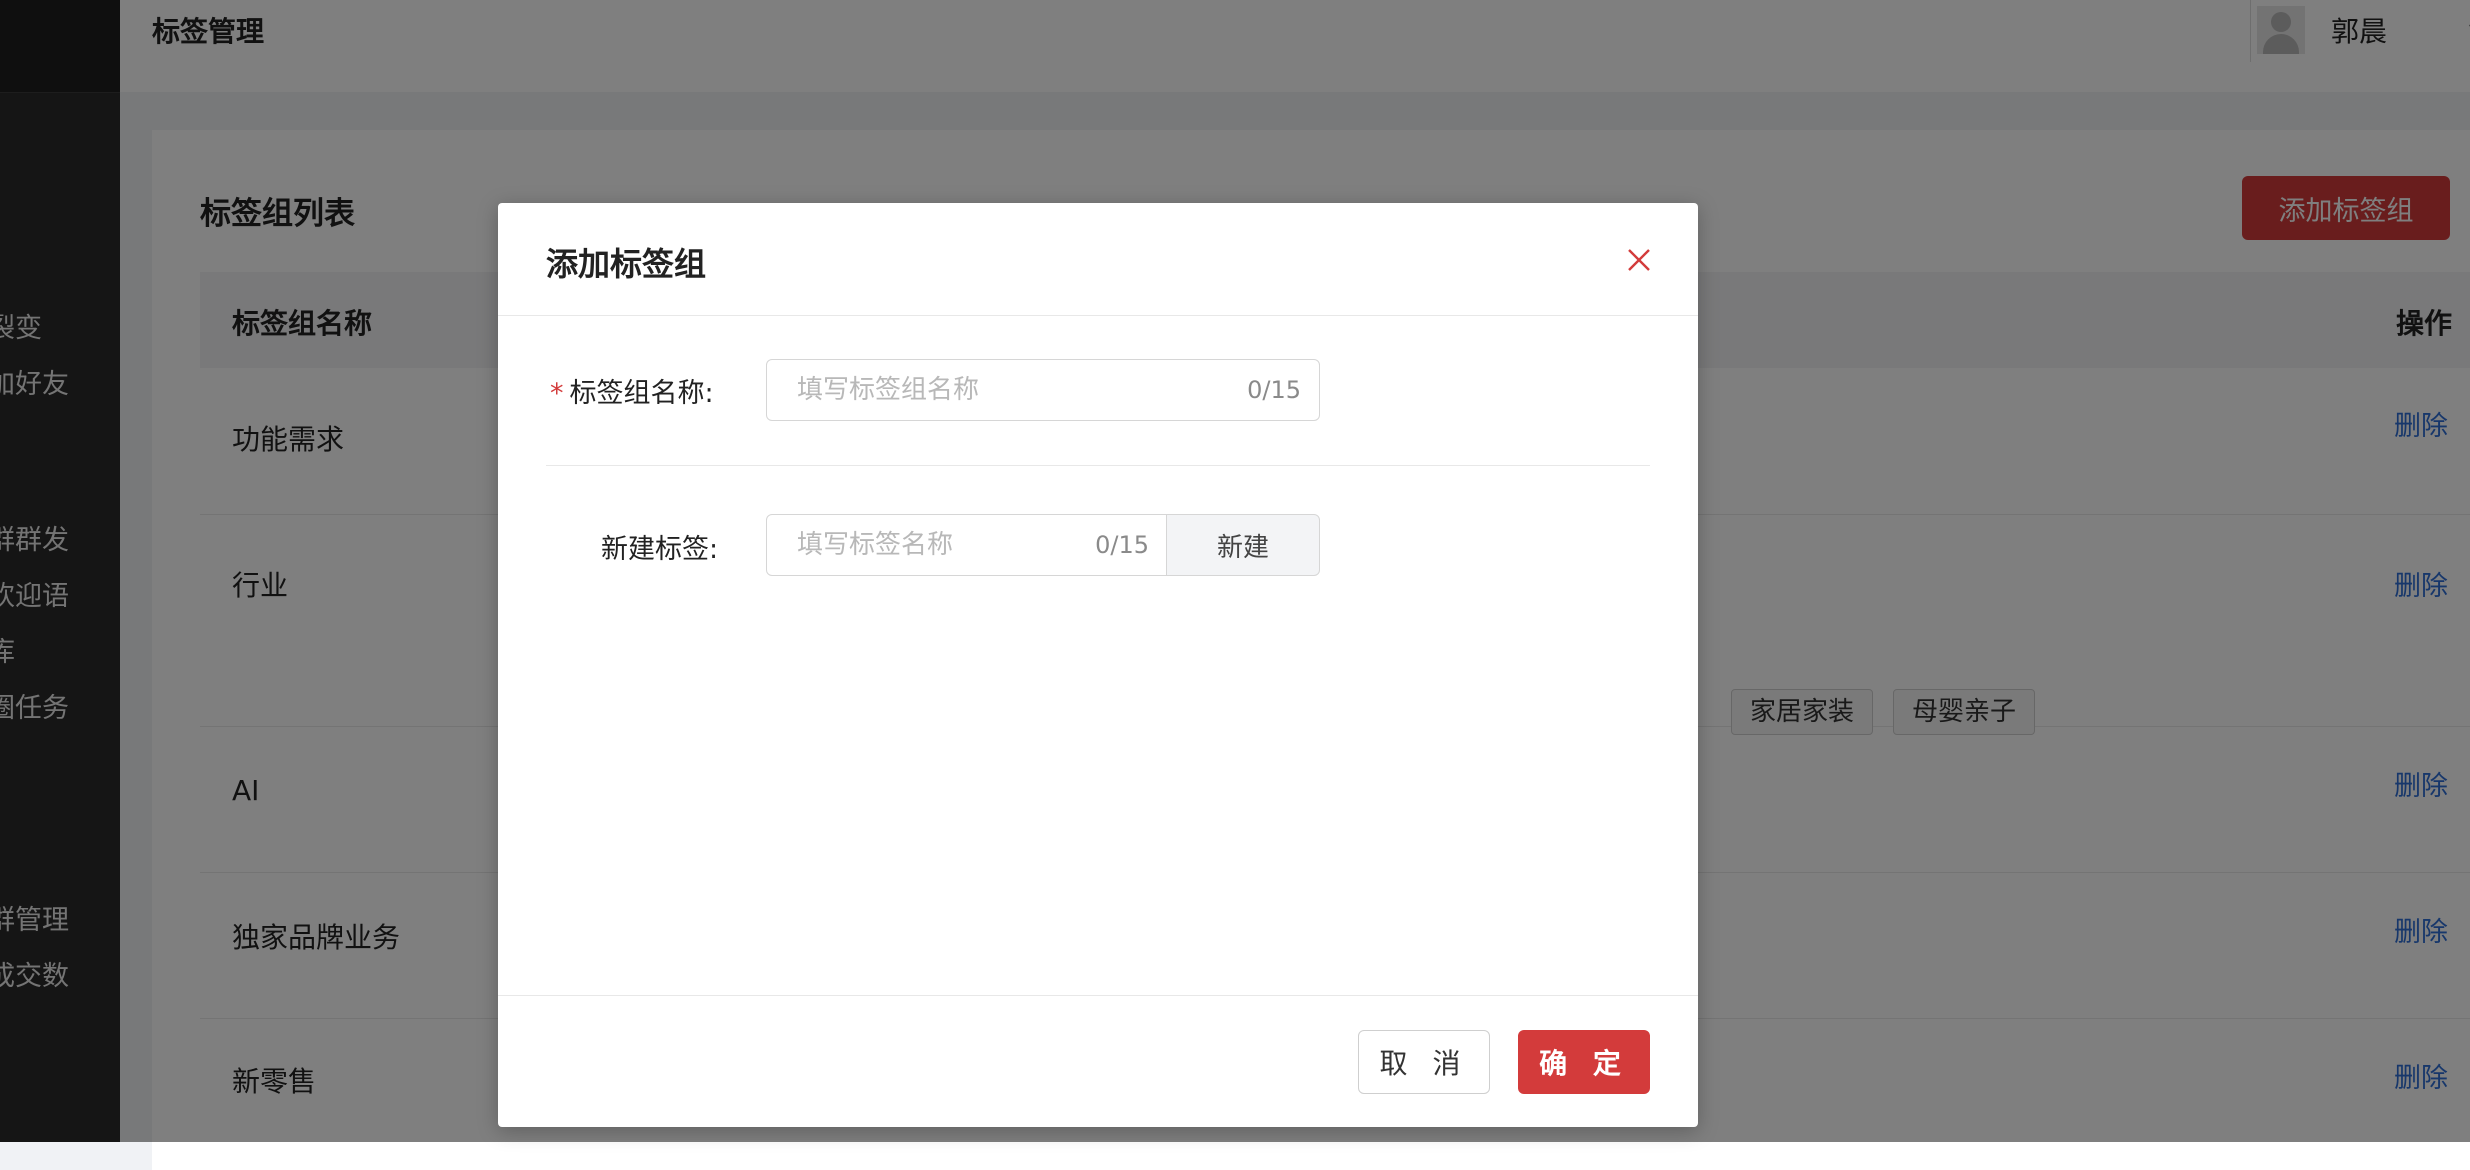 Image resolution: width=2470 pixels, height=1170 pixels. What do you see at coordinates (1424, 1062) in the screenshot?
I see `cancel-button: 取 消` at bounding box center [1424, 1062].